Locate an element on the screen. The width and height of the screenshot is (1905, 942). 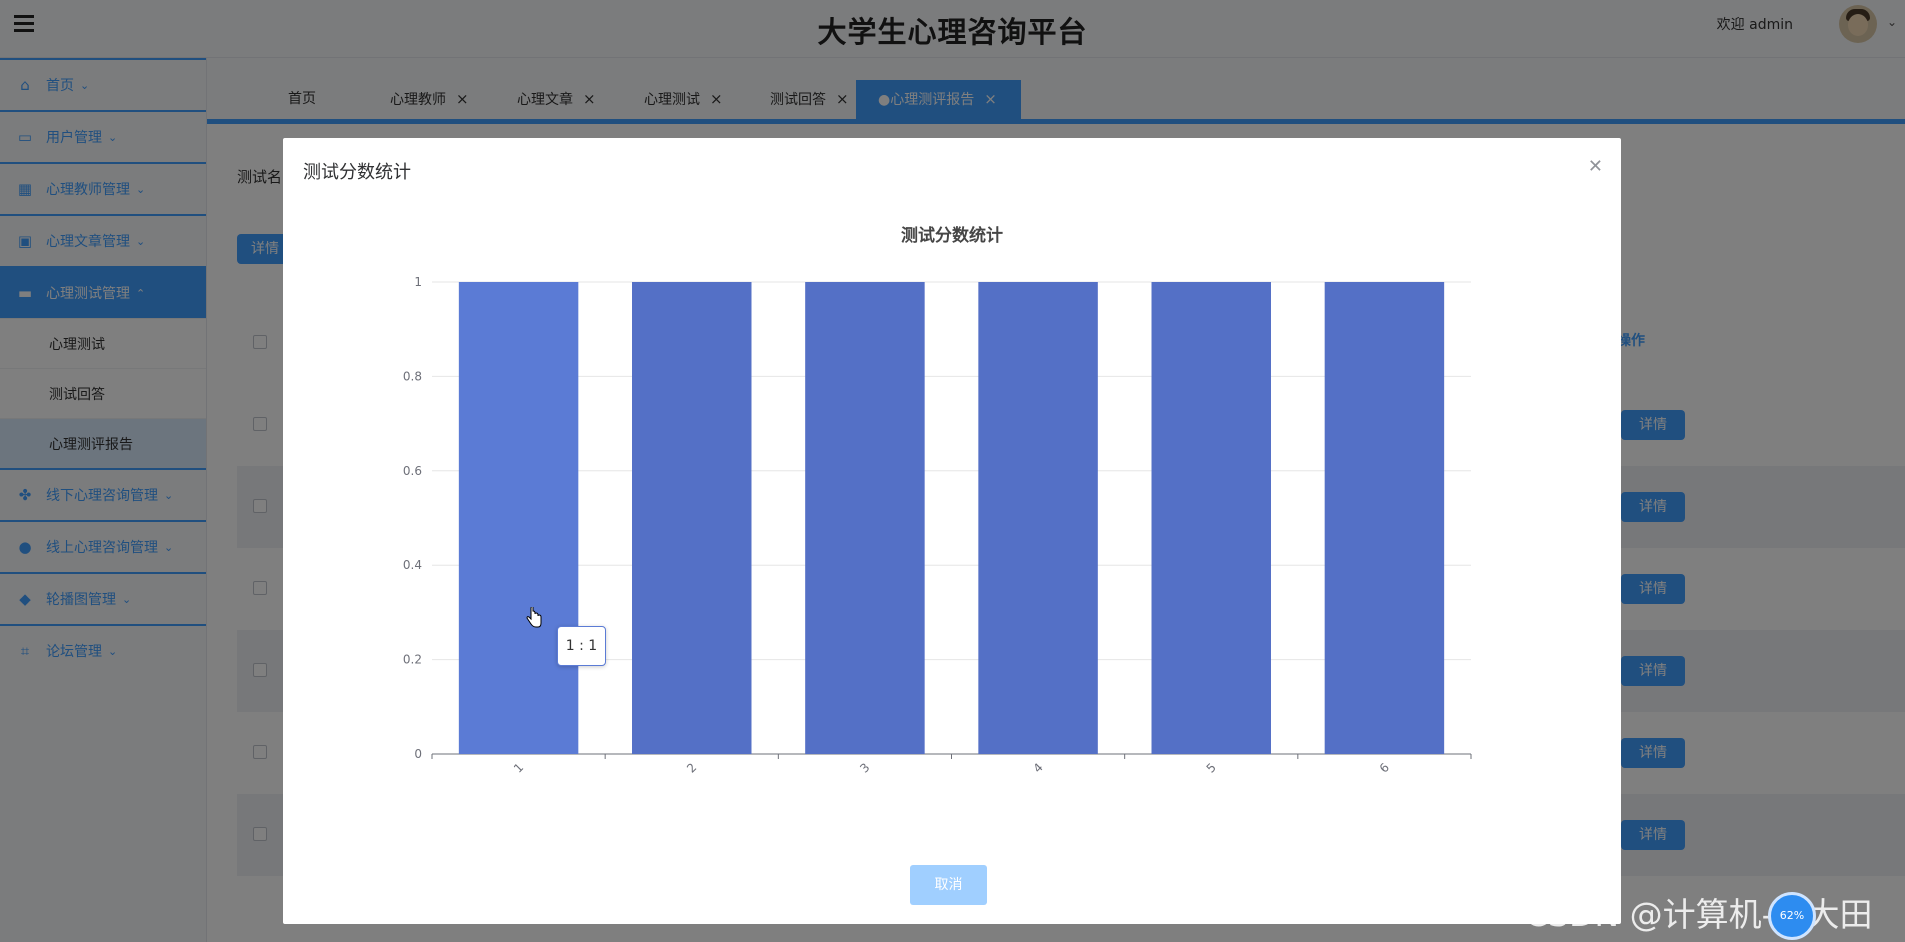
x-tick-label: 1 is located at coordinates (518, 767).